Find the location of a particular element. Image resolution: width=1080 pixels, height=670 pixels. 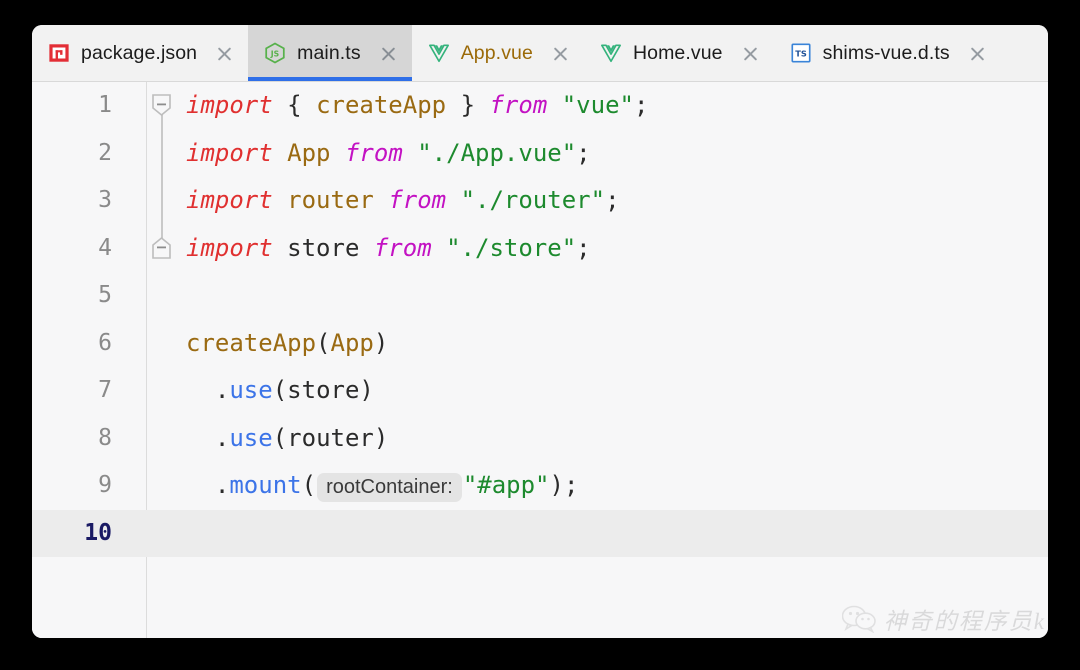

js-icon: JS is located at coordinates (275, 53).